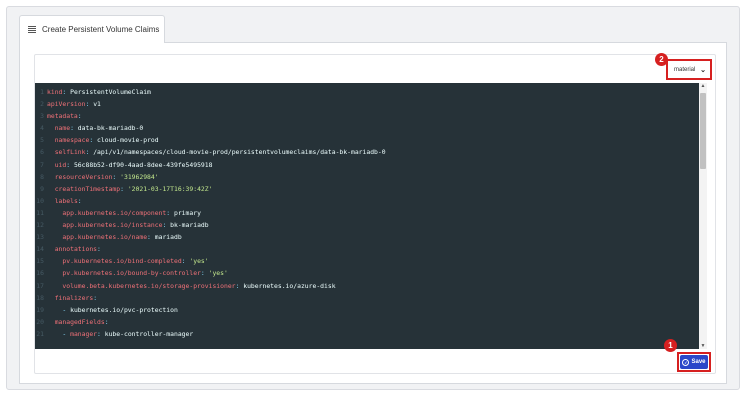 This screenshot has height=403, width=746. Describe the element at coordinates (66, 104) in the screenshot. I see `code-token: apiVersion` at that location.